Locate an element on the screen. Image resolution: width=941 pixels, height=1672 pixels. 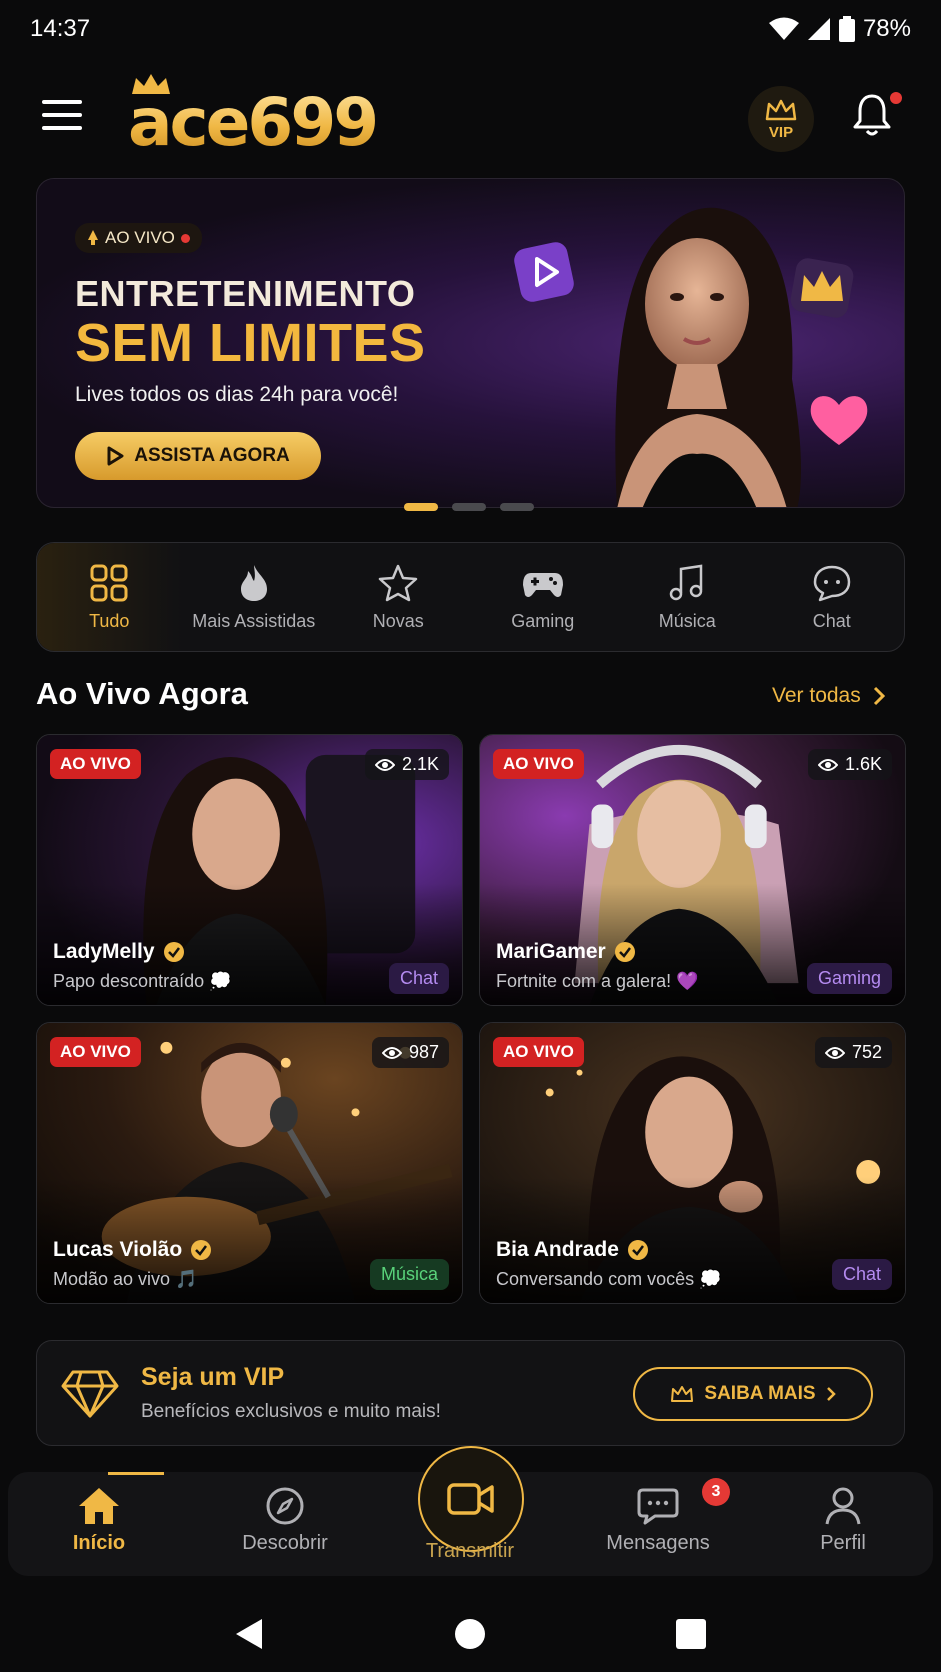
status-bar: 14:37 78% is located at coordinates (470, 29).